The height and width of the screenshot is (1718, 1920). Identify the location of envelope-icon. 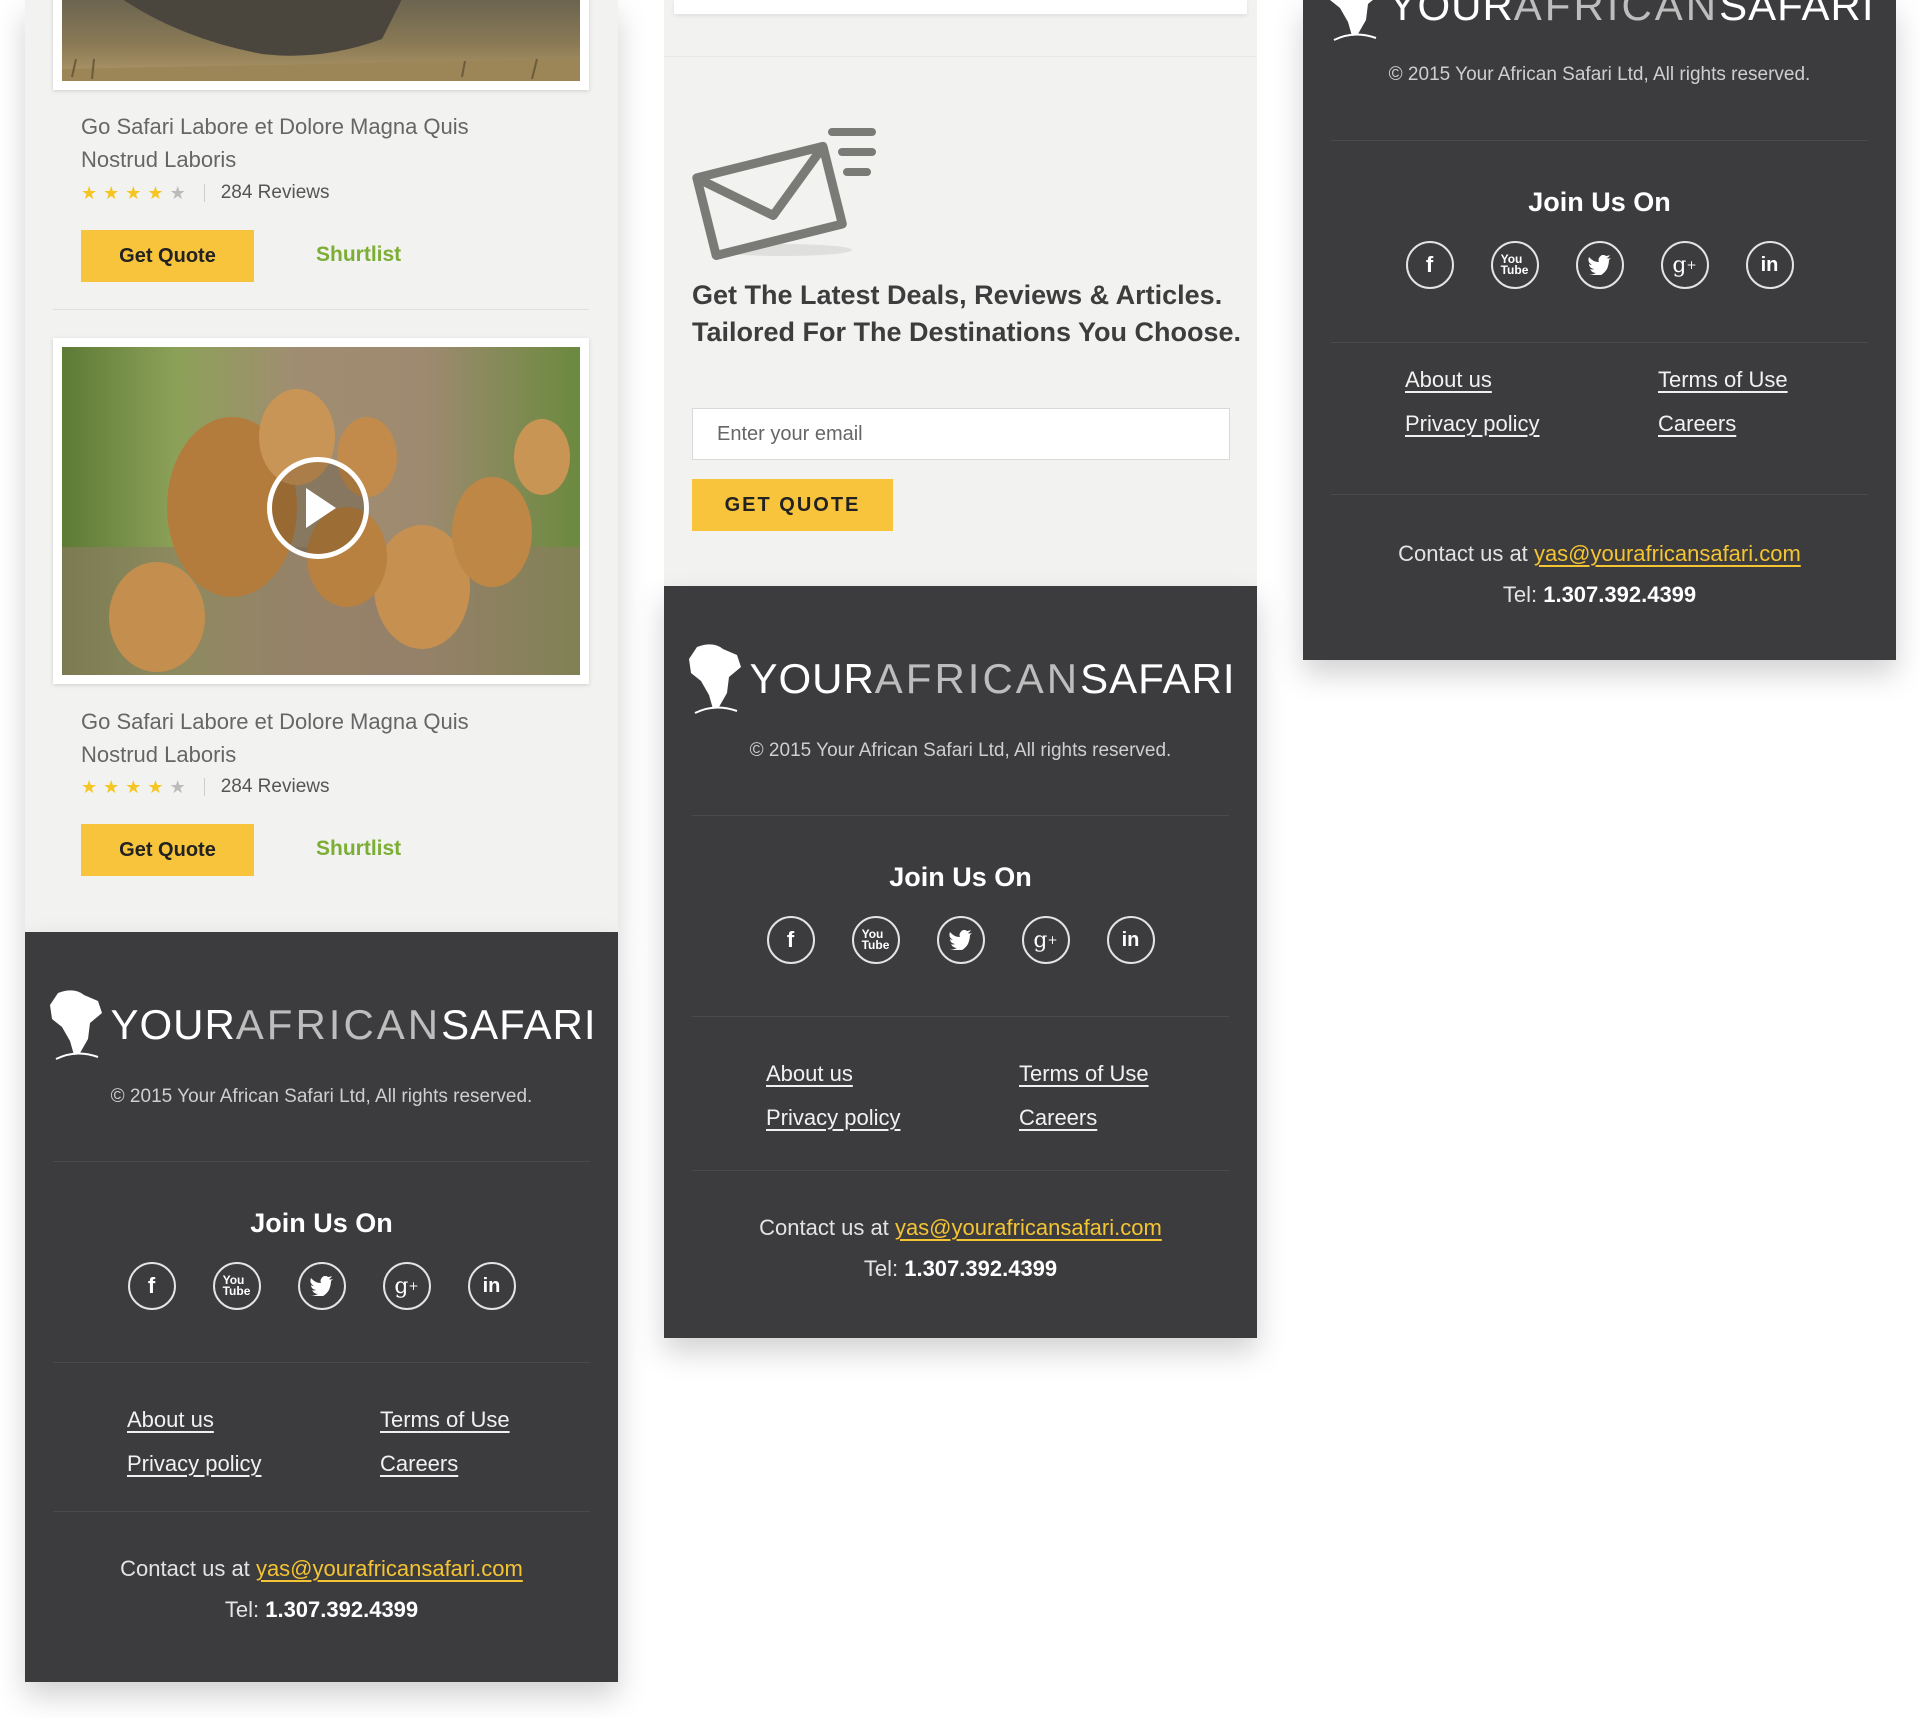
(784, 194).